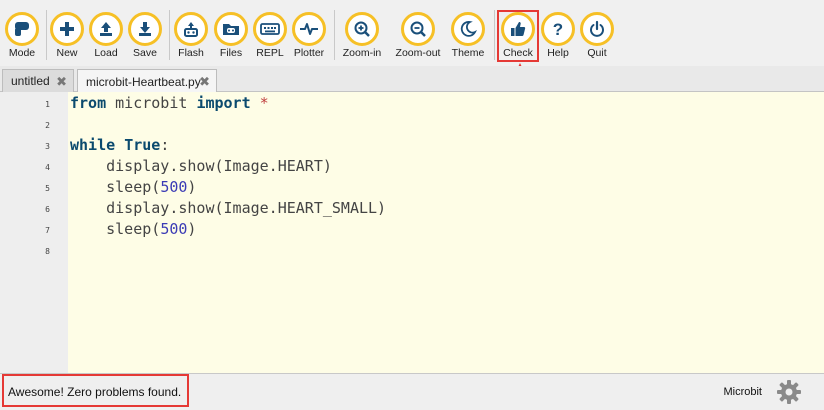 This screenshot has height=410, width=824. What do you see at coordinates (47, 188) in the screenshot?
I see `line-number: 5` at bounding box center [47, 188].